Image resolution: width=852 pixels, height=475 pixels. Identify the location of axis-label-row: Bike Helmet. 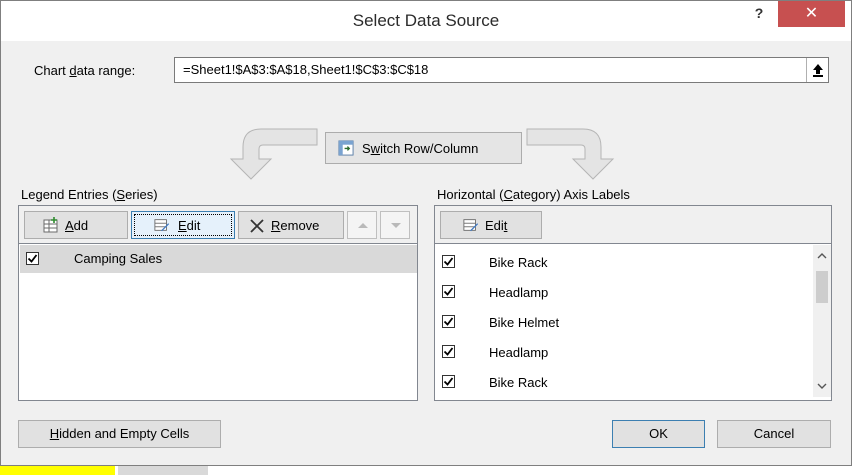
(623, 324).